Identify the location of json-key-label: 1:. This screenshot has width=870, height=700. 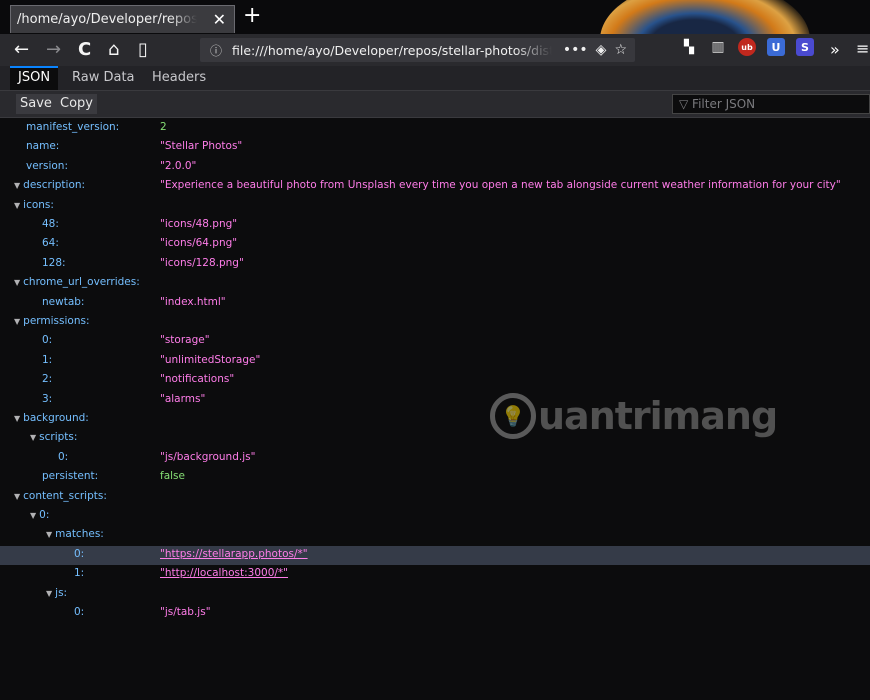
(79, 573).